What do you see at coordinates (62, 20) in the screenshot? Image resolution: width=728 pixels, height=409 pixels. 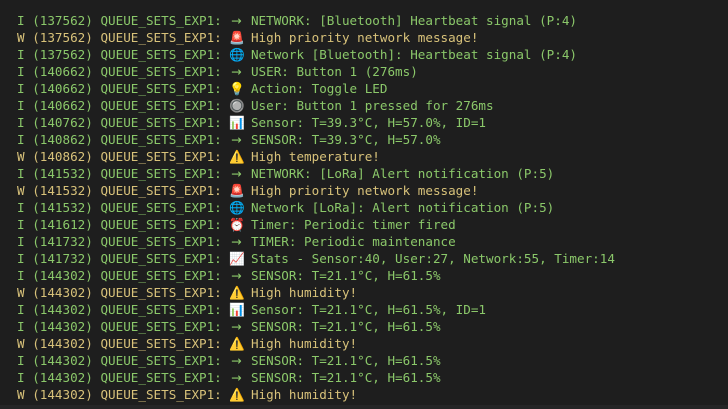 I see `log-timestamp: (137562)` at bounding box center [62, 20].